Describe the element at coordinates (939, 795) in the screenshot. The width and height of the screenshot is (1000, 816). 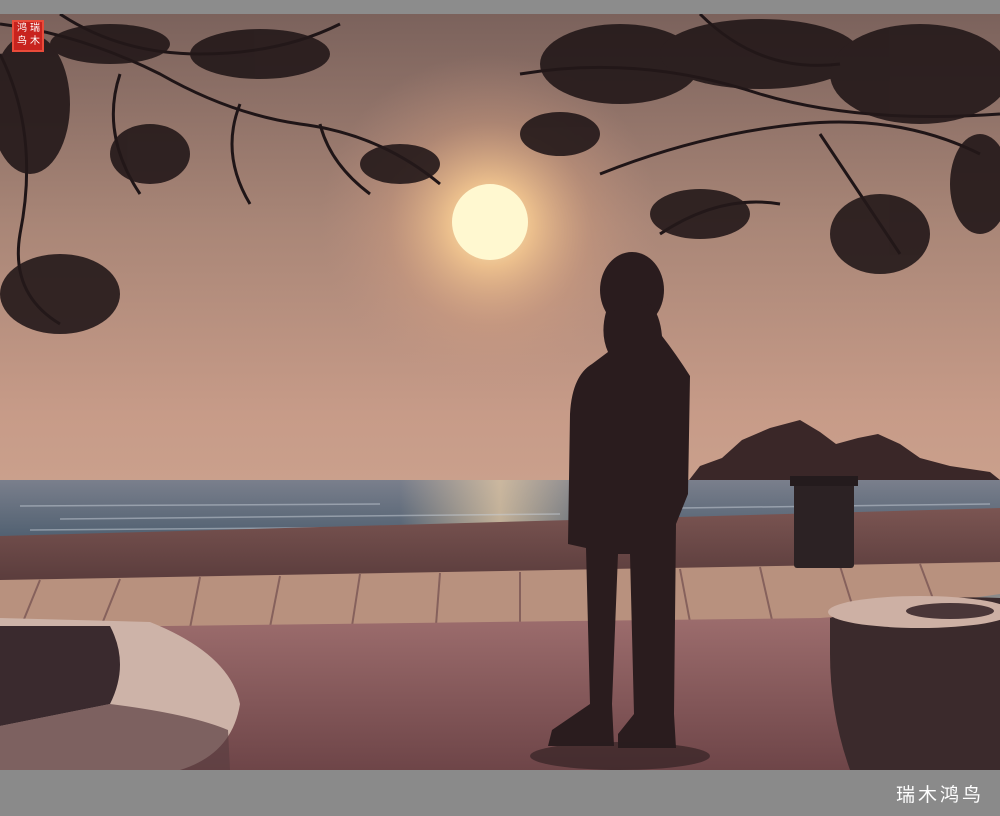
I see `watermark-caption: 瑞木鸿鸟` at that location.